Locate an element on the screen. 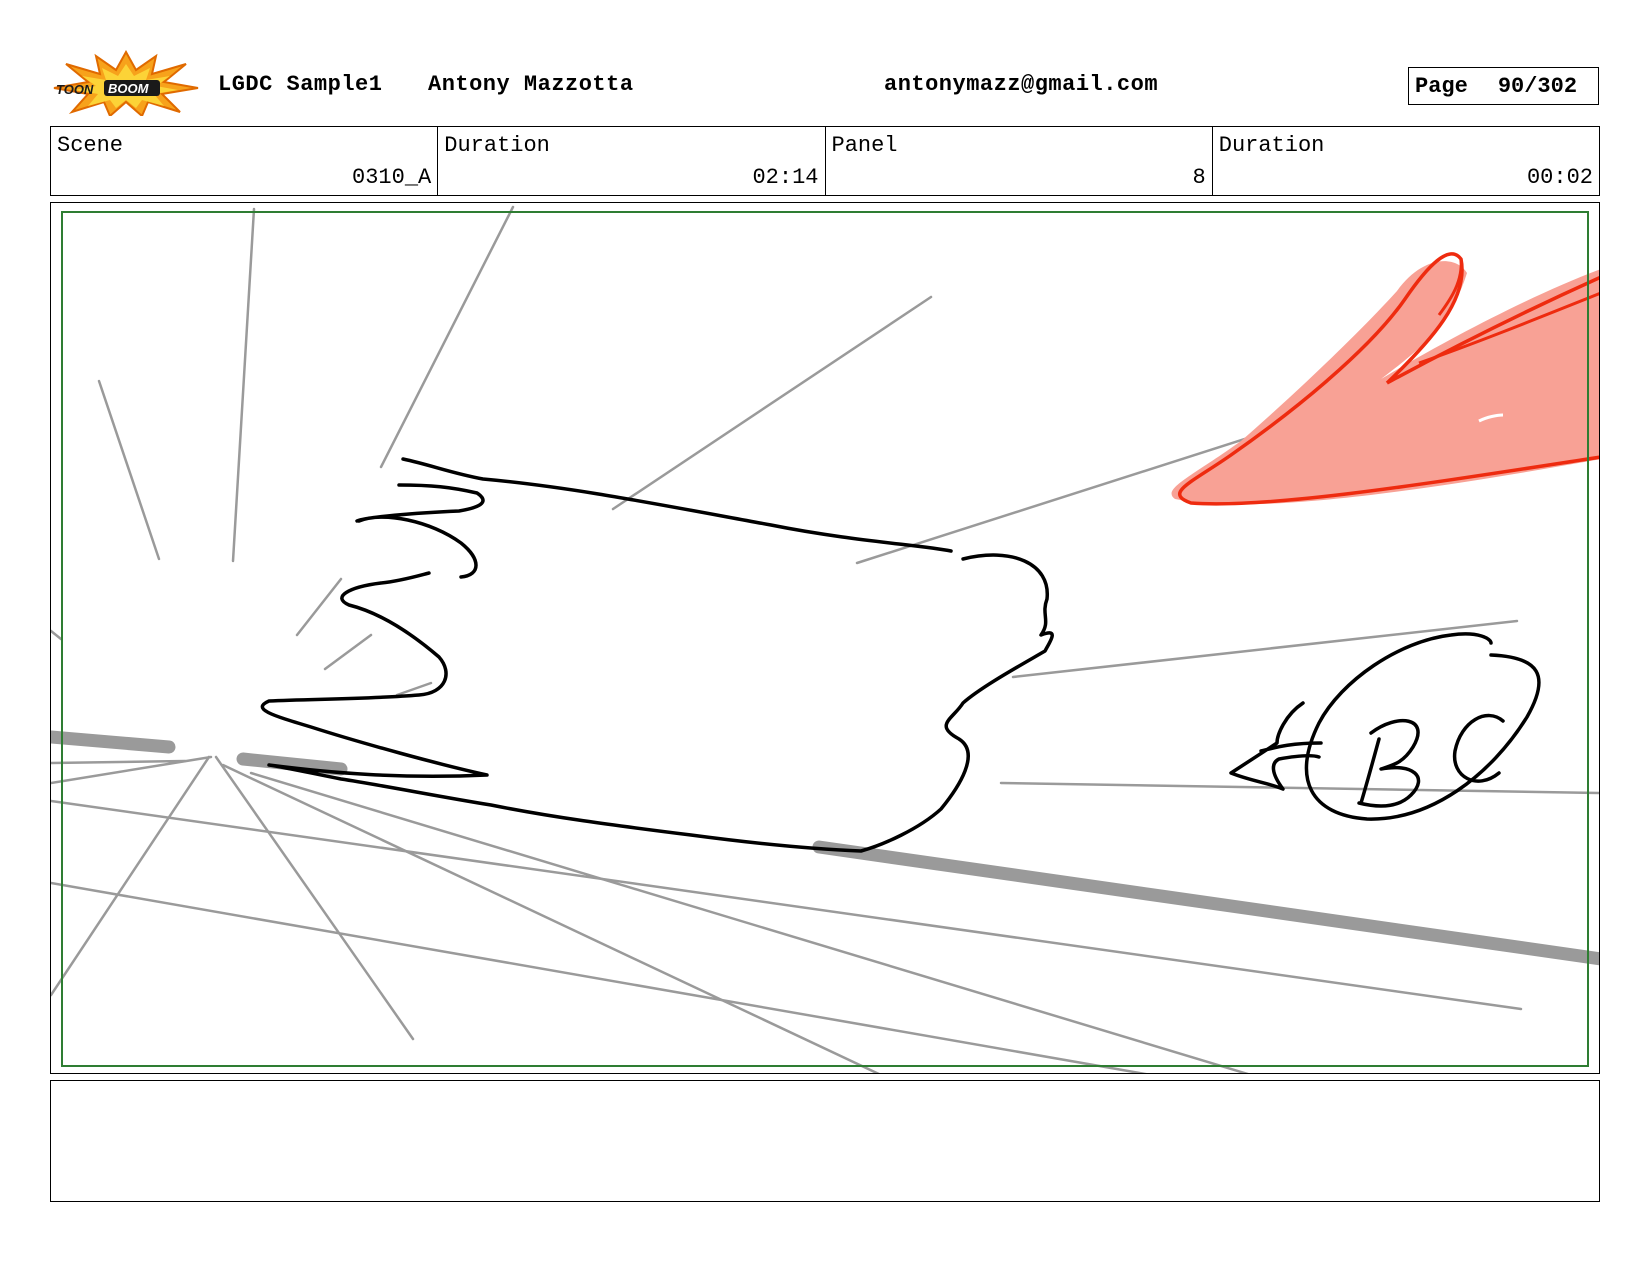  black-blob-shape is located at coordinates (657, 655).